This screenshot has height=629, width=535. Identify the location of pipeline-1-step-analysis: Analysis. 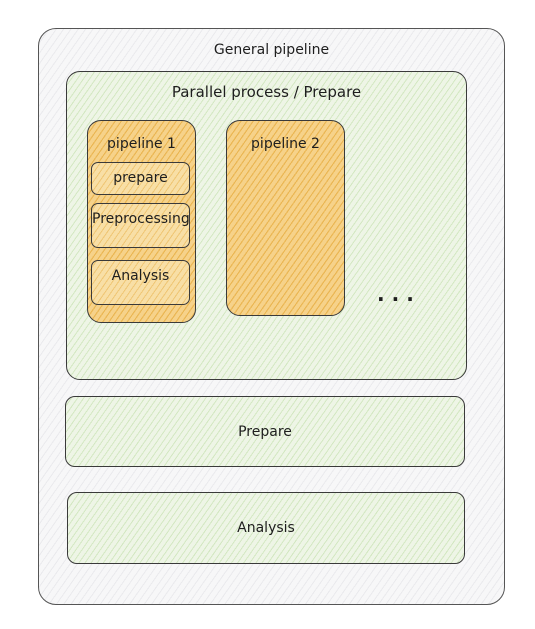
(140, 282).